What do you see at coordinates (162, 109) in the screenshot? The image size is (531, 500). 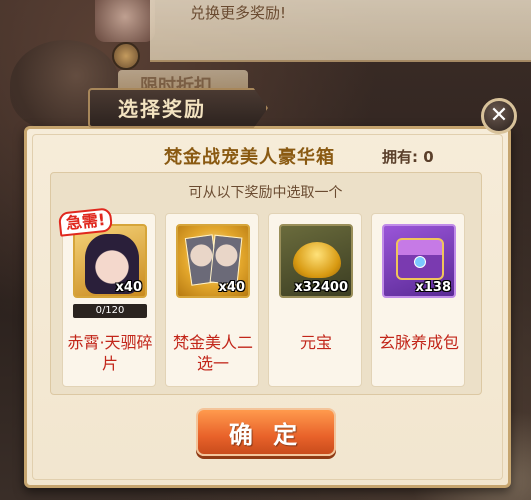 I see `dialog-title: 选择奖励` at bounding box center [162, 109].